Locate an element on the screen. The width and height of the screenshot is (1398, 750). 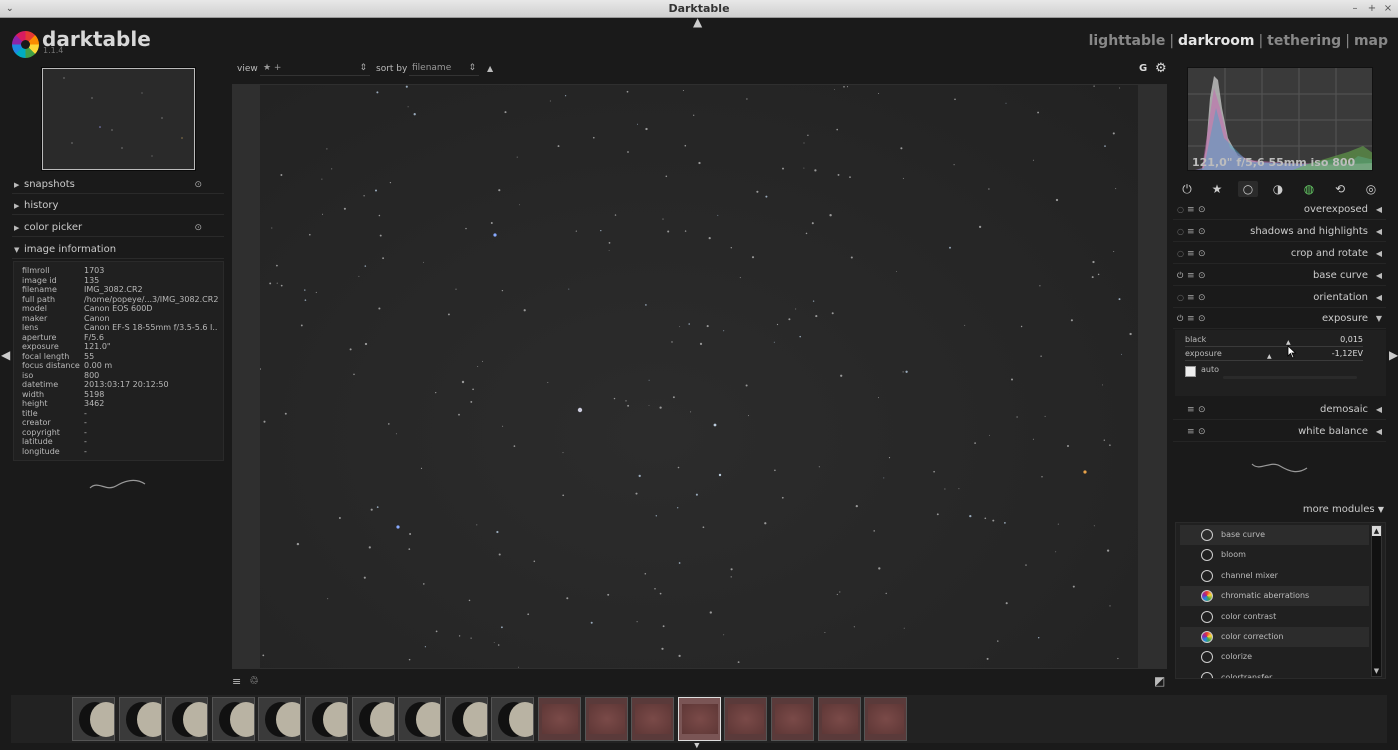
close-button: × is located at coordinates (1388, 9).